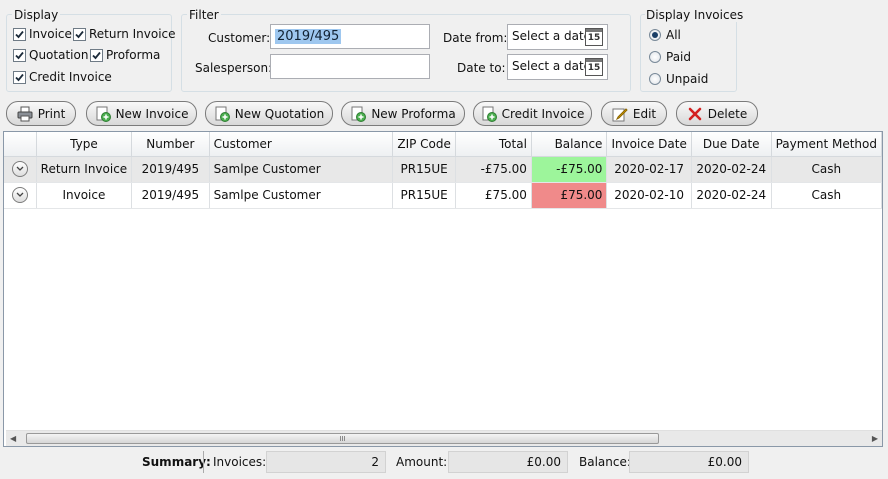  What do you see at coordinates (620, 114) in the screenshot?
I see `edit-icon` at bounding box center [620, 114].